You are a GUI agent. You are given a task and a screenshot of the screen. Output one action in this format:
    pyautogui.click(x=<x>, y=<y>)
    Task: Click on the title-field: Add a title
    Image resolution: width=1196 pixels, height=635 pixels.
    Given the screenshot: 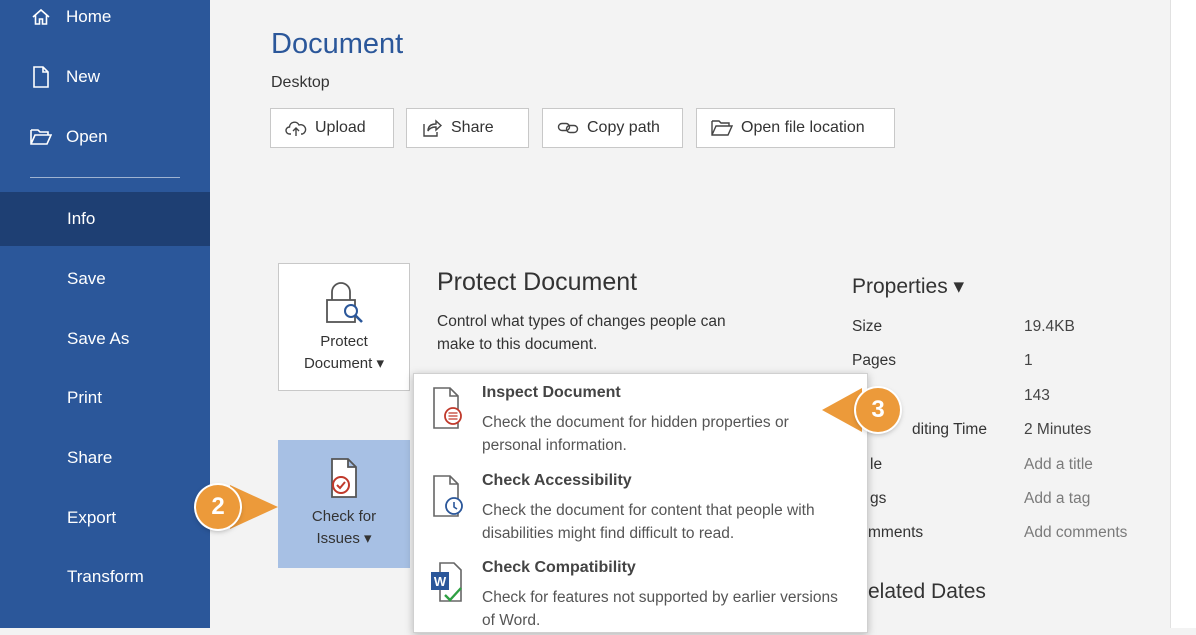 What is the action you would take?
    pyautogui.click(x=1058, y=465)
    